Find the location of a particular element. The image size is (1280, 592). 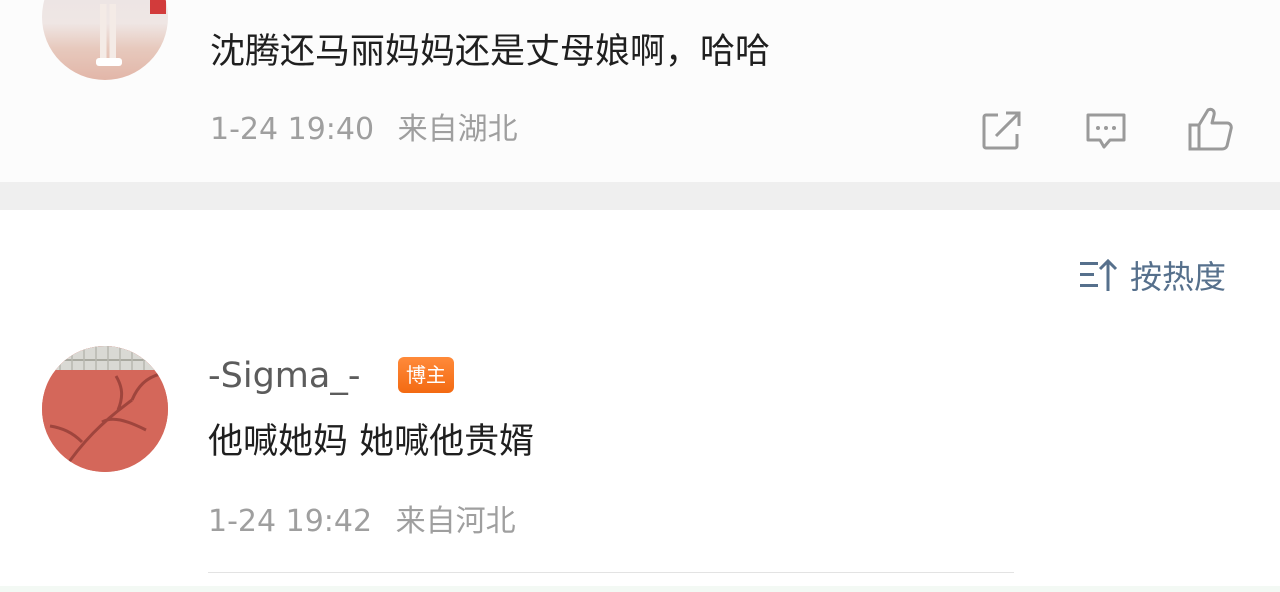

row-divider is located at coordinates (611, 572).